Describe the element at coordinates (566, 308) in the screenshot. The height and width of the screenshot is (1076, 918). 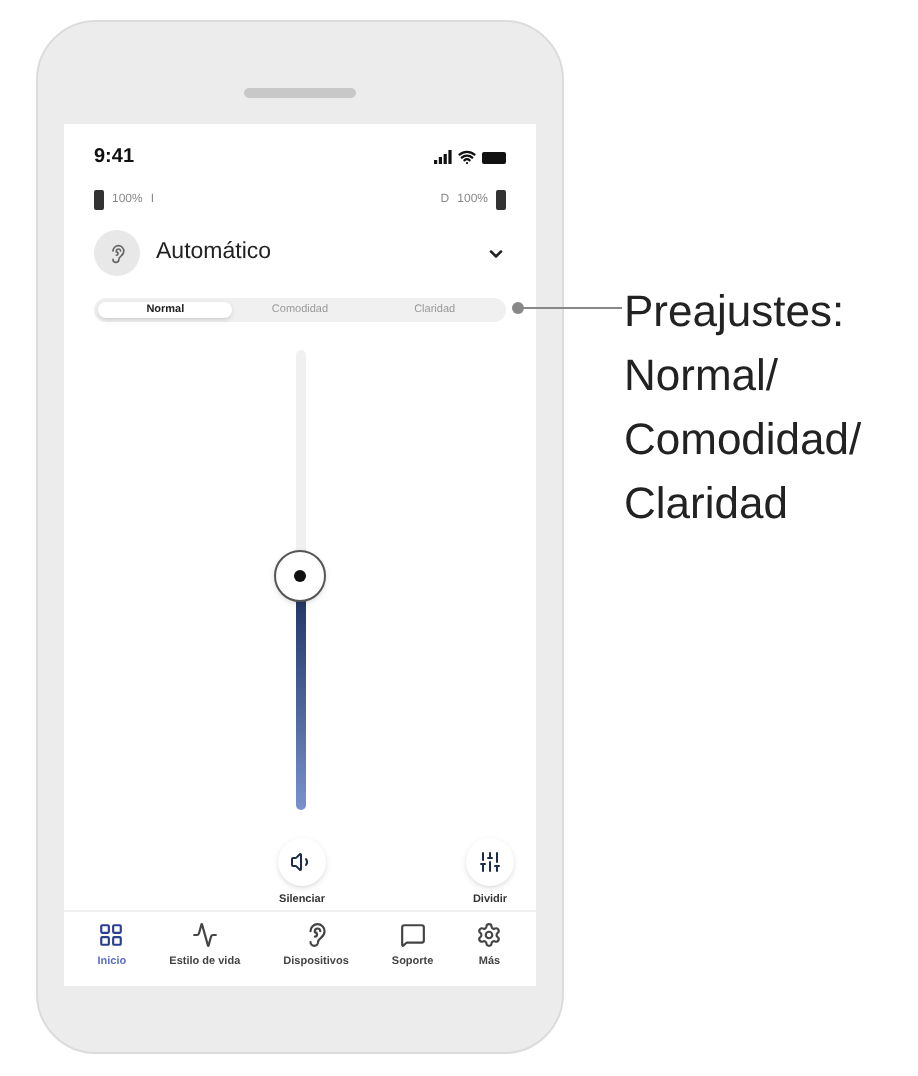
I see `leader-line` at that location.